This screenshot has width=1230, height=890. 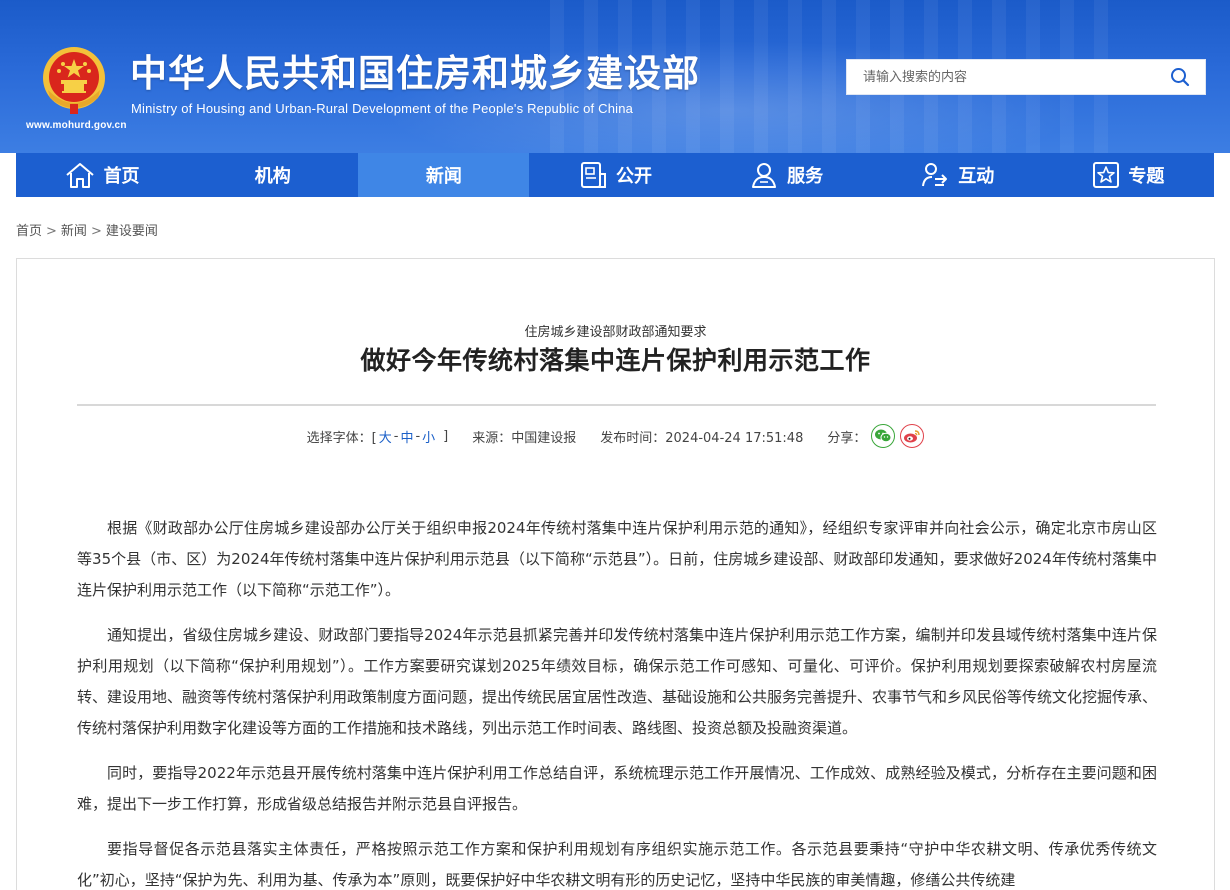 I want to click on breadcrumb-news: 新闻, so click(x=74, y=231).